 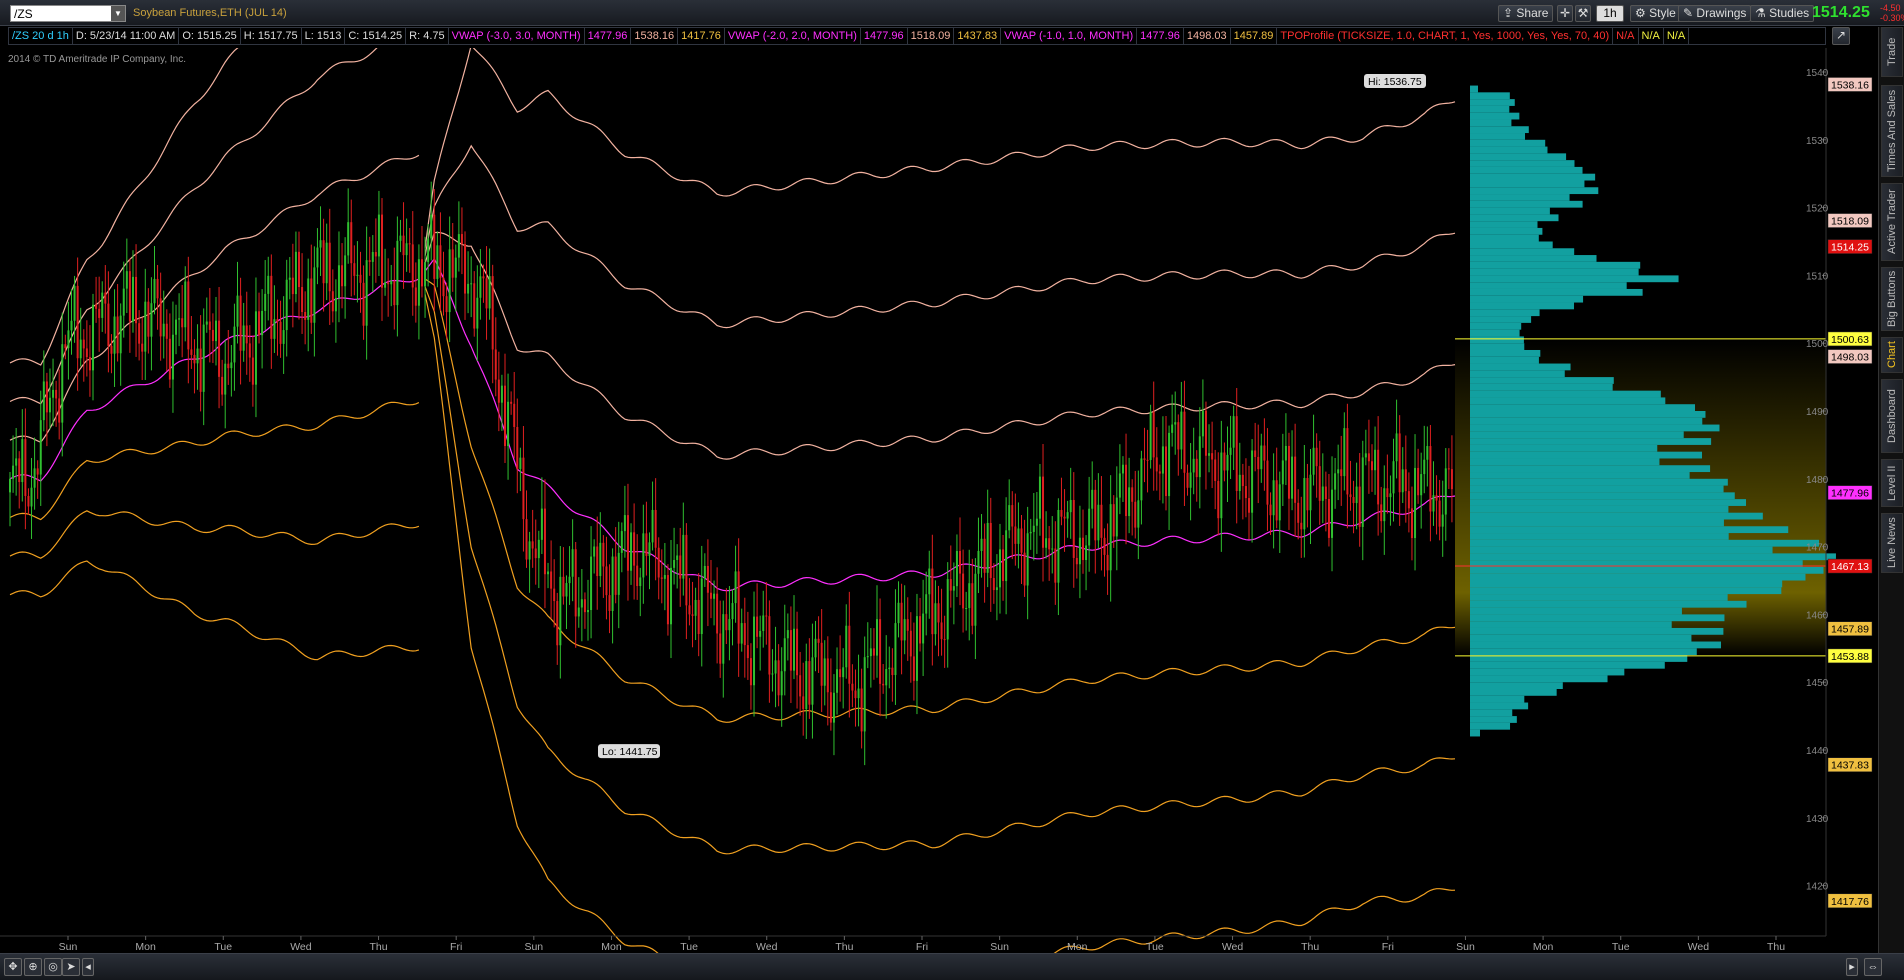 What do you see at coordinates (88, 967) in the screenshot?
I see `scroll-left-icon: ◂` at bounding box center [88, 967].